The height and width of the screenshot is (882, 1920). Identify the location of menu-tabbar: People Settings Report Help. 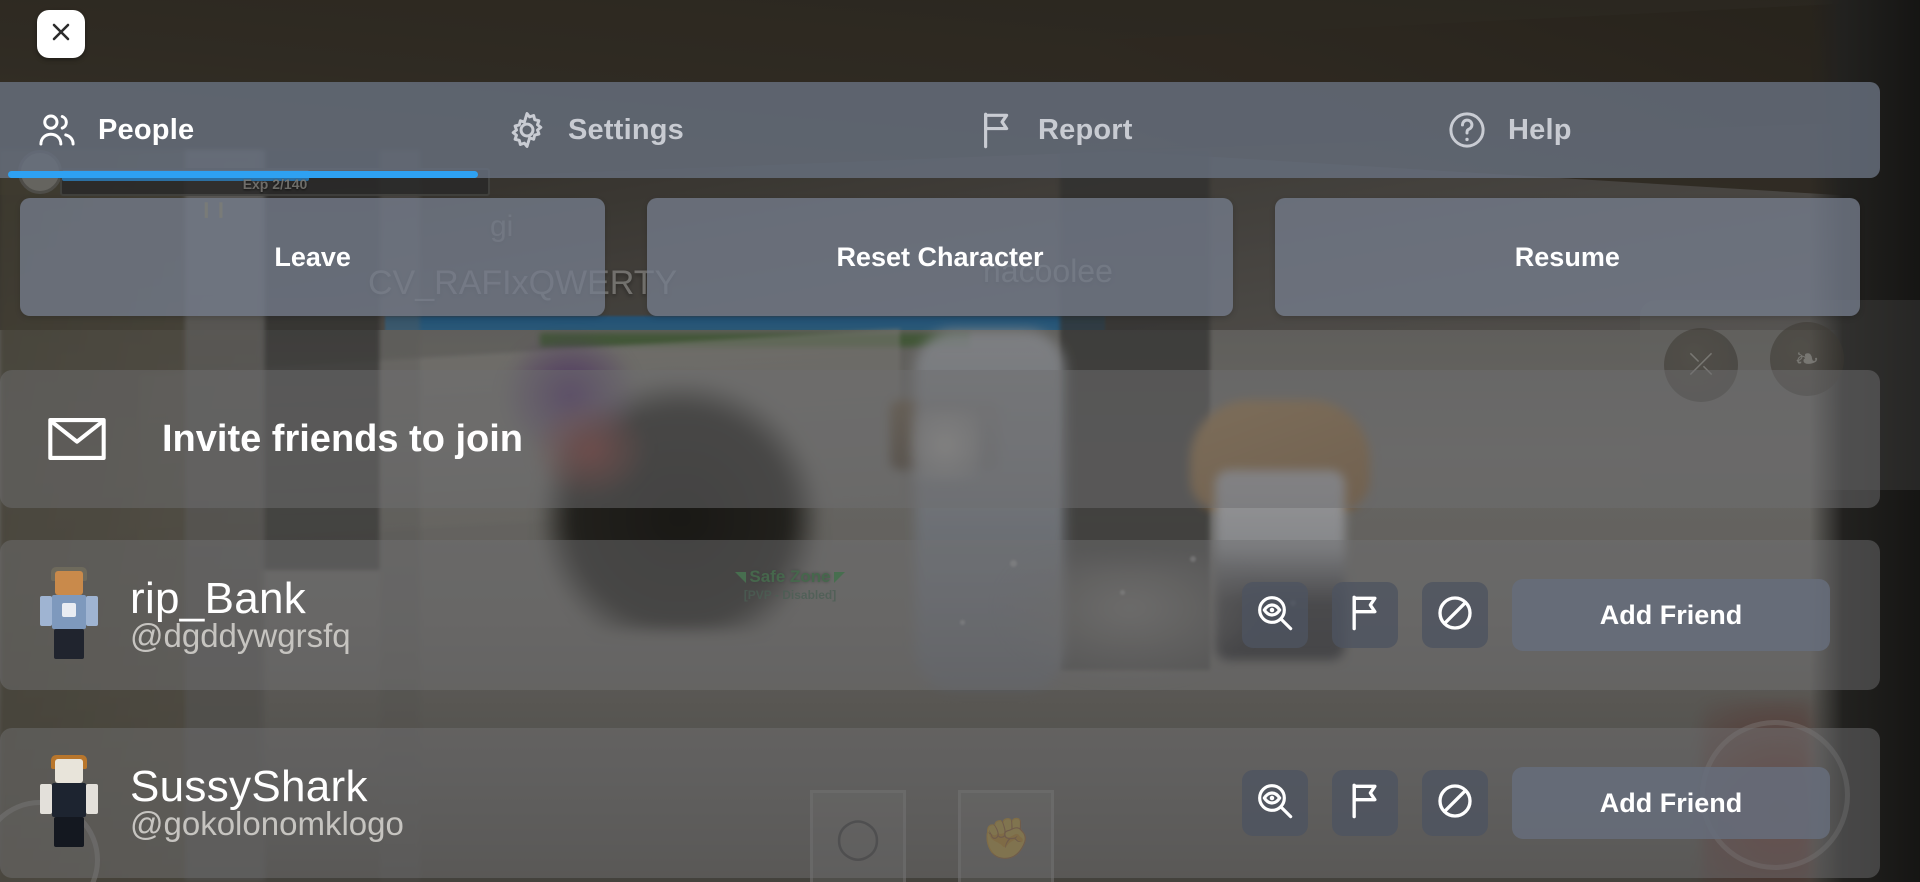
(940, 130).